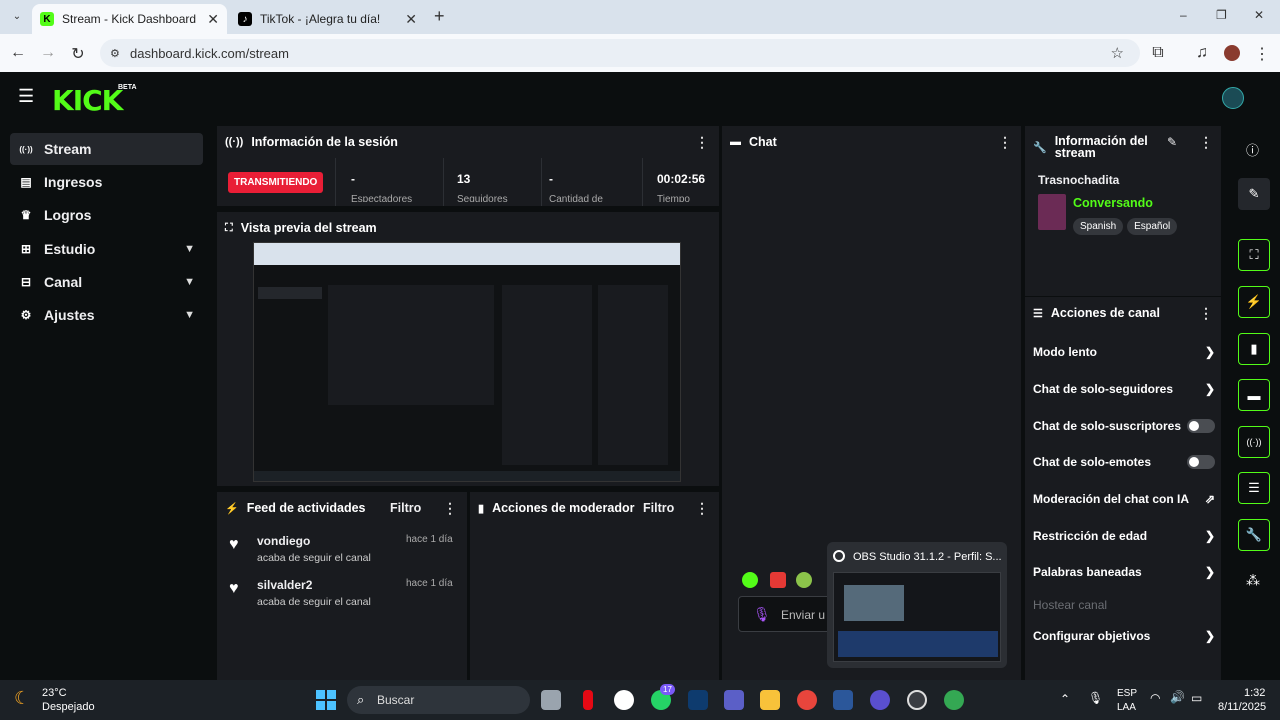 The image size is (1280, 720). I want to click on address-bar: ⚙ dashboard.kick.com/stream ☆, so click(620, 53).